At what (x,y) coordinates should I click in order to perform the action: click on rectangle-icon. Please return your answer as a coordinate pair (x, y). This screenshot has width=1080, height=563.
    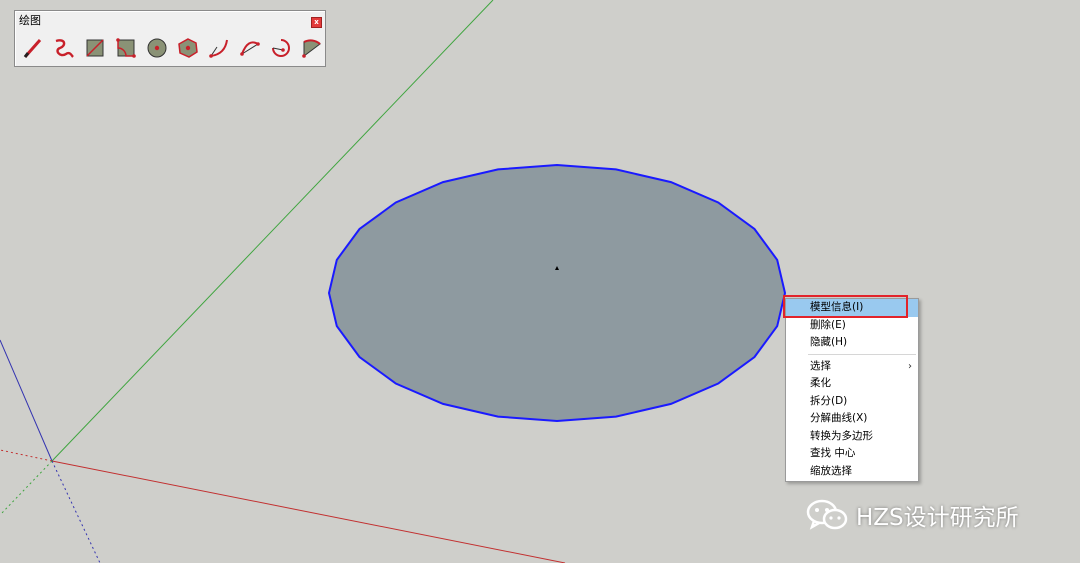
    Looking at the image, I should click on (95, 48).